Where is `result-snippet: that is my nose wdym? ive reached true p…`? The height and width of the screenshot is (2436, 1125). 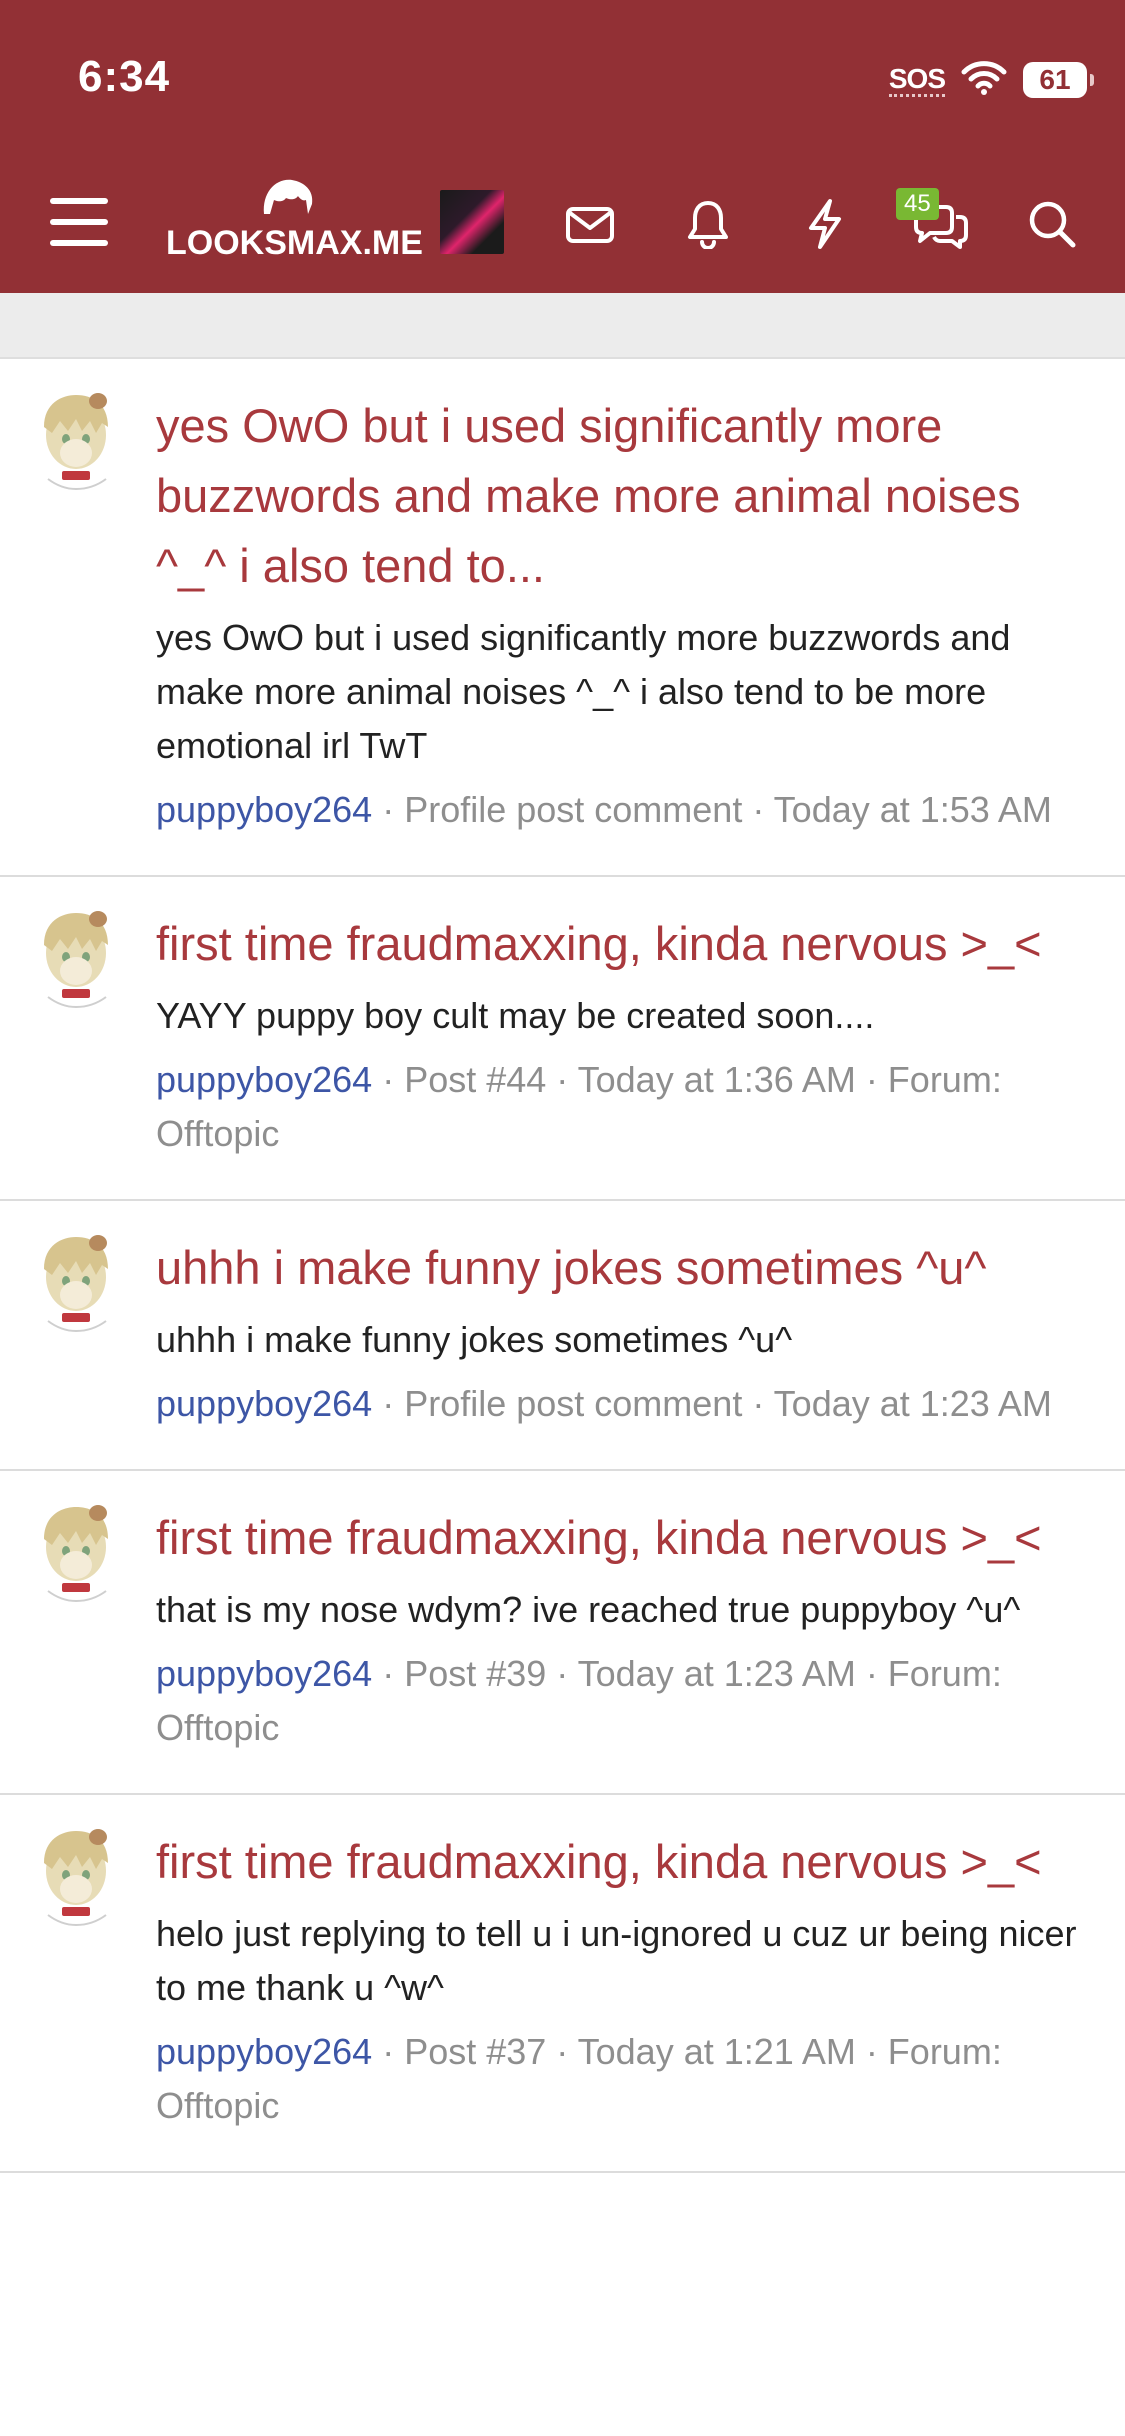
result-snippet: that is my nose wdym? ive reached true p… is located at coordinates (588, 1609).